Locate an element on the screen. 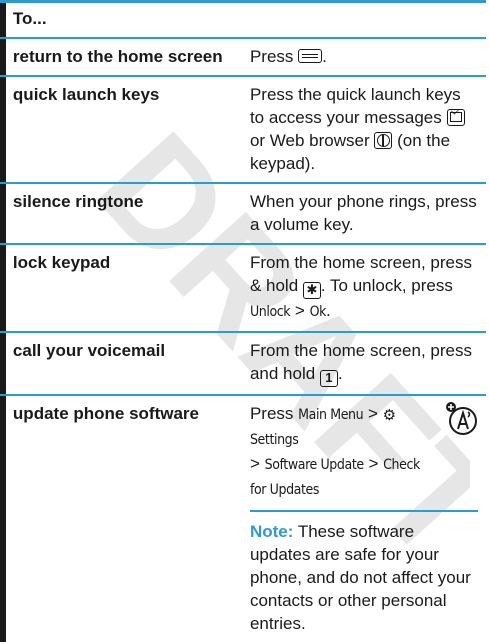 This screenshot has height=642, width=489. network-update-icon is located at coordinates (461, 418).